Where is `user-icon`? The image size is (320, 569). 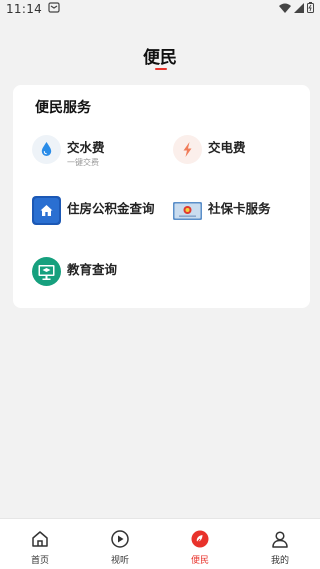
user-icon is located at coordinates (280, 539).